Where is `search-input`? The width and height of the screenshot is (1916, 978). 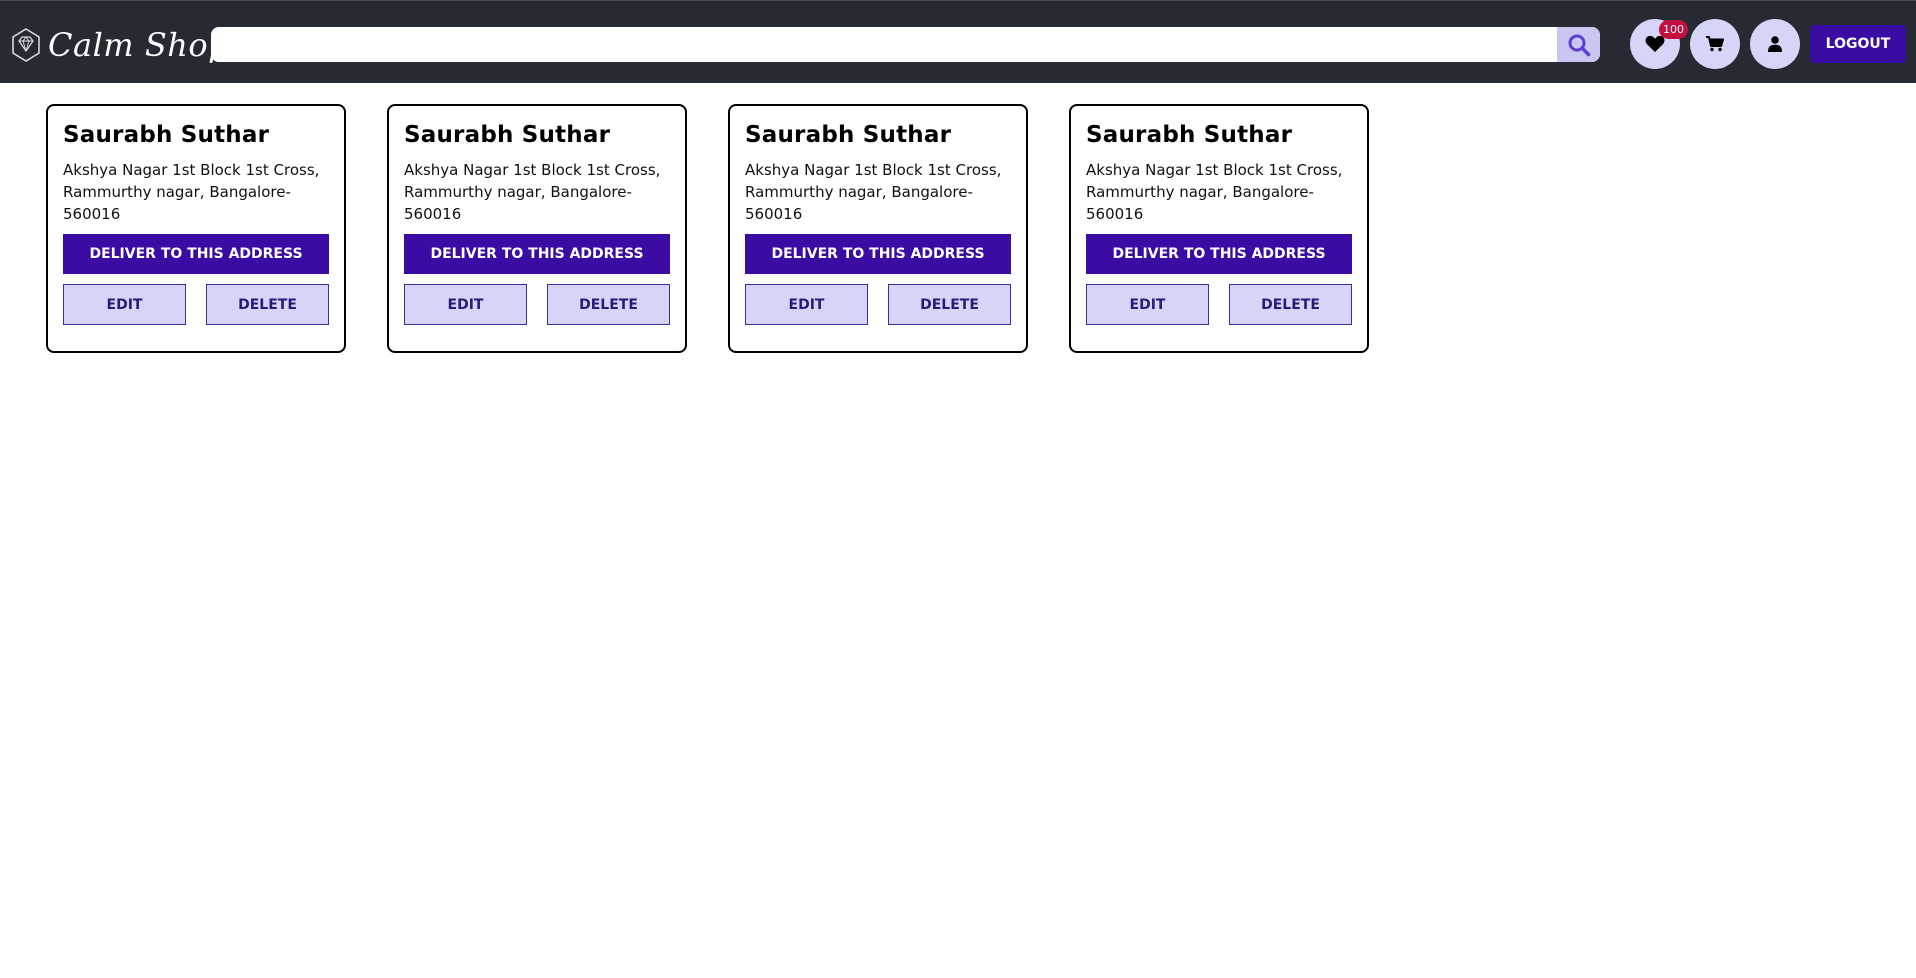
search-input is located at coordinates (884, 44).